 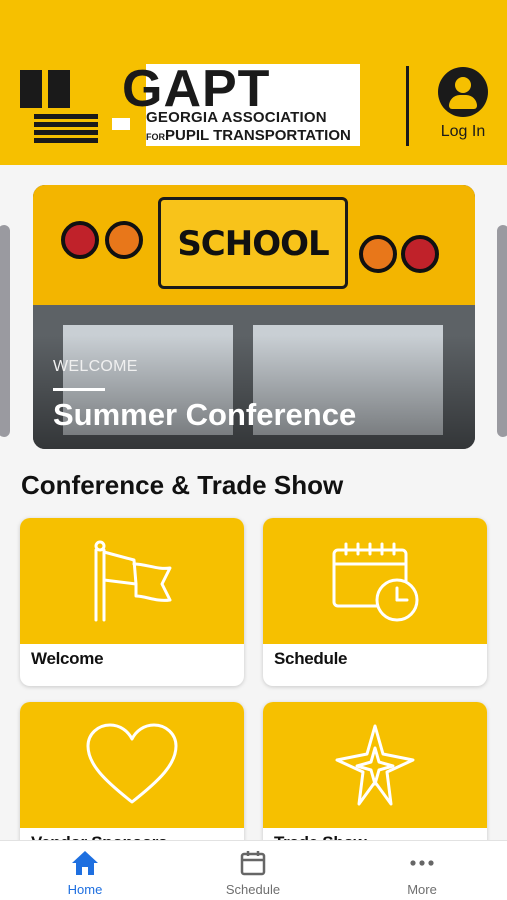 What do you see at coordinates (95, 366) in the screenshot?
I see `slide-kicker: WELCOME` at bounding box center [95, 366].